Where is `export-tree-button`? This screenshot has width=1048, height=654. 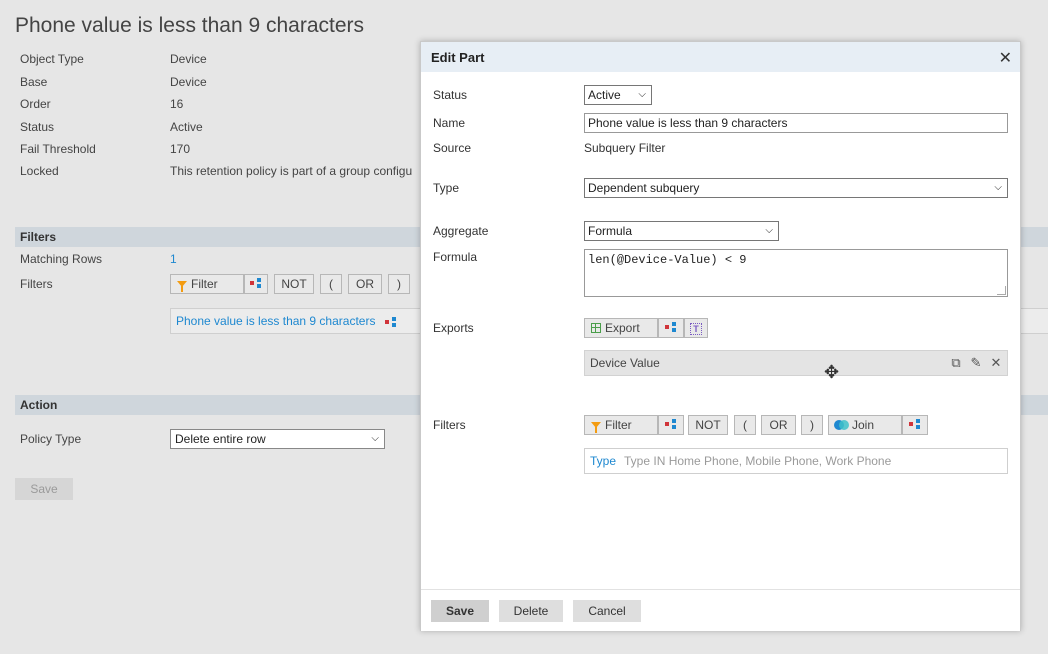
export-tree-button is located at coordinates (671, 328).